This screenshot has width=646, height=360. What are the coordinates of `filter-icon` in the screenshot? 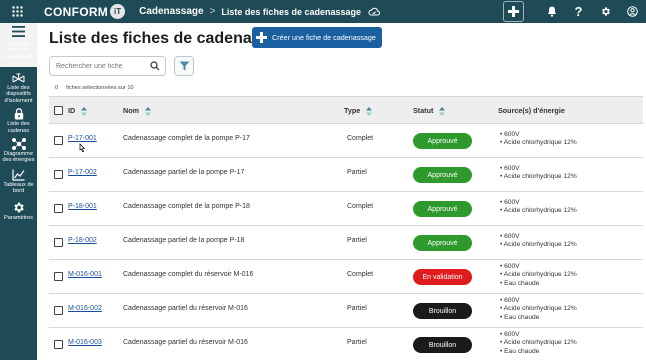 It's located at (184, 66).